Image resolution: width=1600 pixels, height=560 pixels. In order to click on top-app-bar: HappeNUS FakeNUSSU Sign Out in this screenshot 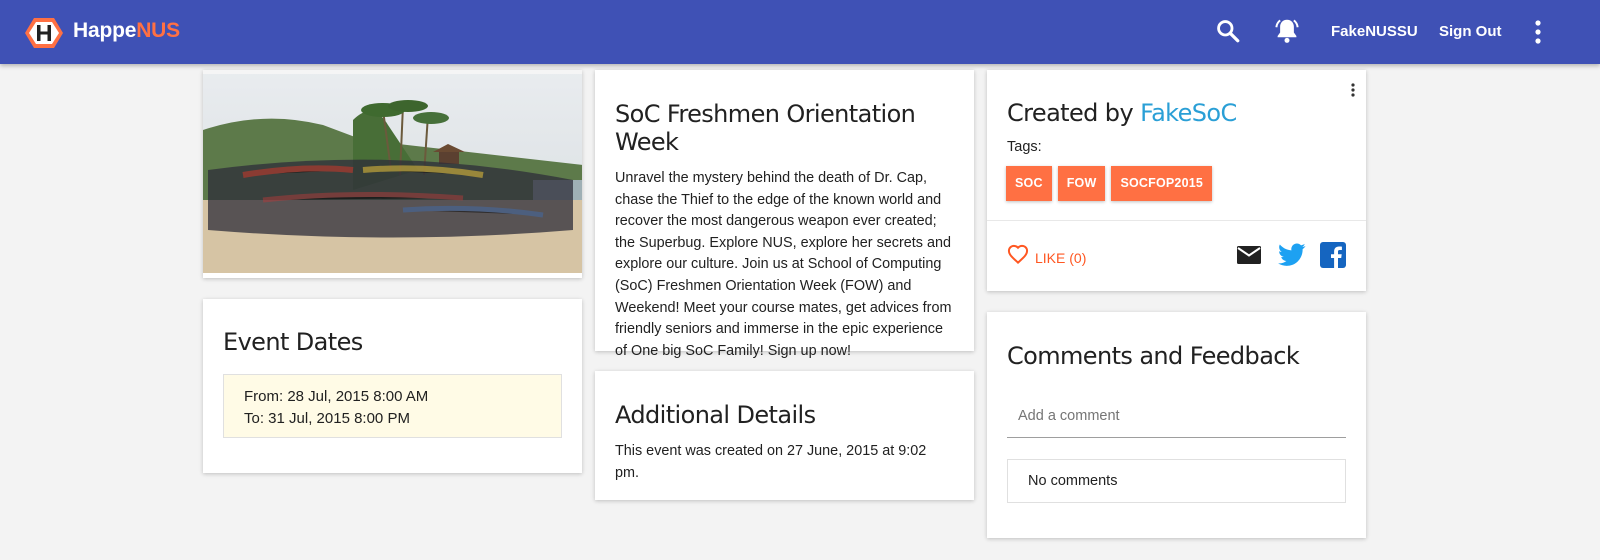, I will do `click(800, 32)`.